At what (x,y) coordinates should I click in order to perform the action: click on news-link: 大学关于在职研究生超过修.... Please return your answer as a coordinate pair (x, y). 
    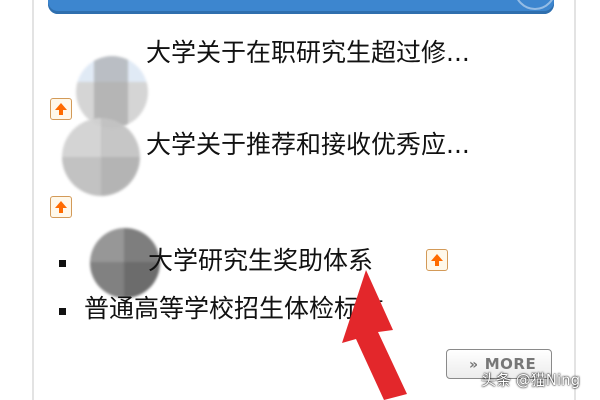
    Looking at the image, I should click on (308, 53).